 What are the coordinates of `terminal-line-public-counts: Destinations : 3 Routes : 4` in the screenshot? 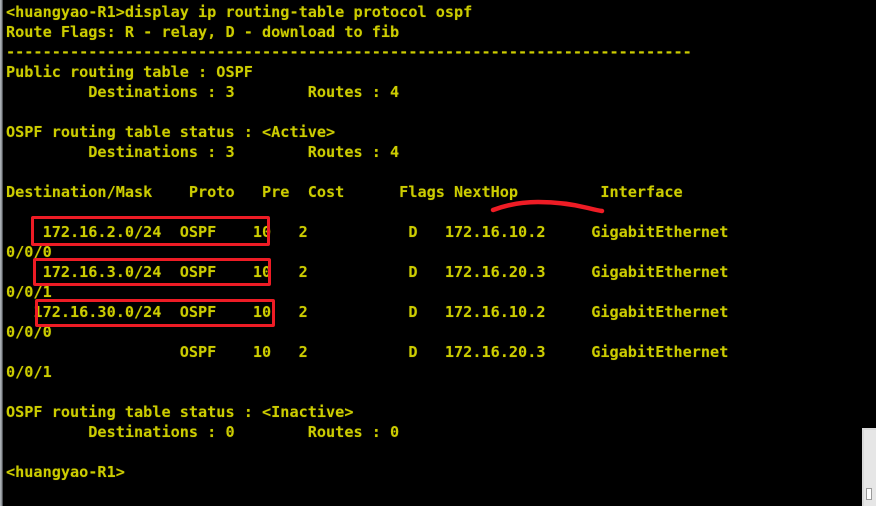 It's located at (203, 92).